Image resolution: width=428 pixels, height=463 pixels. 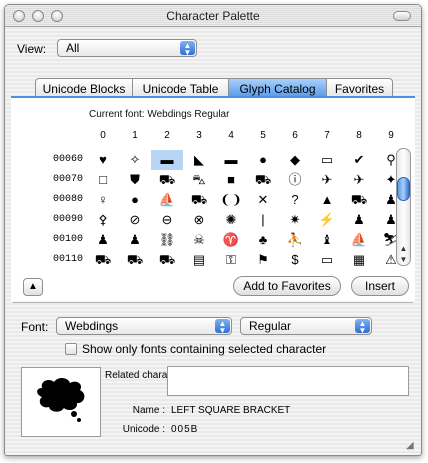 I want to click on font-family-value: Webdings, so click(x=92, y=326).